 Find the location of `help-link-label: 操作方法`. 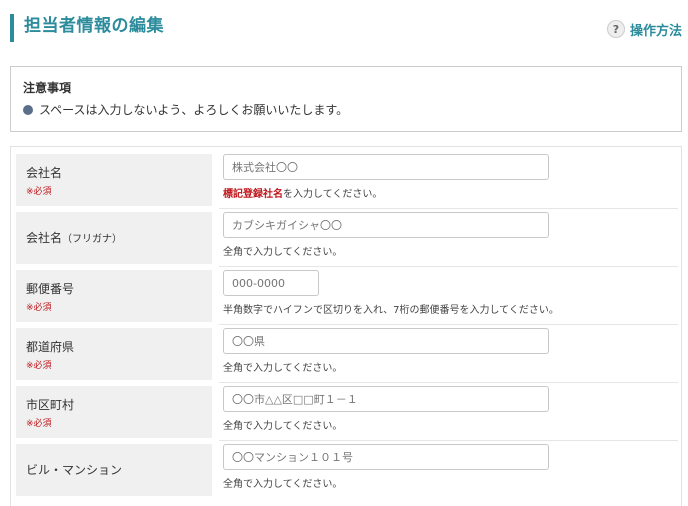

help-link-label: 操作方法 is located at coordinates (655, 31).